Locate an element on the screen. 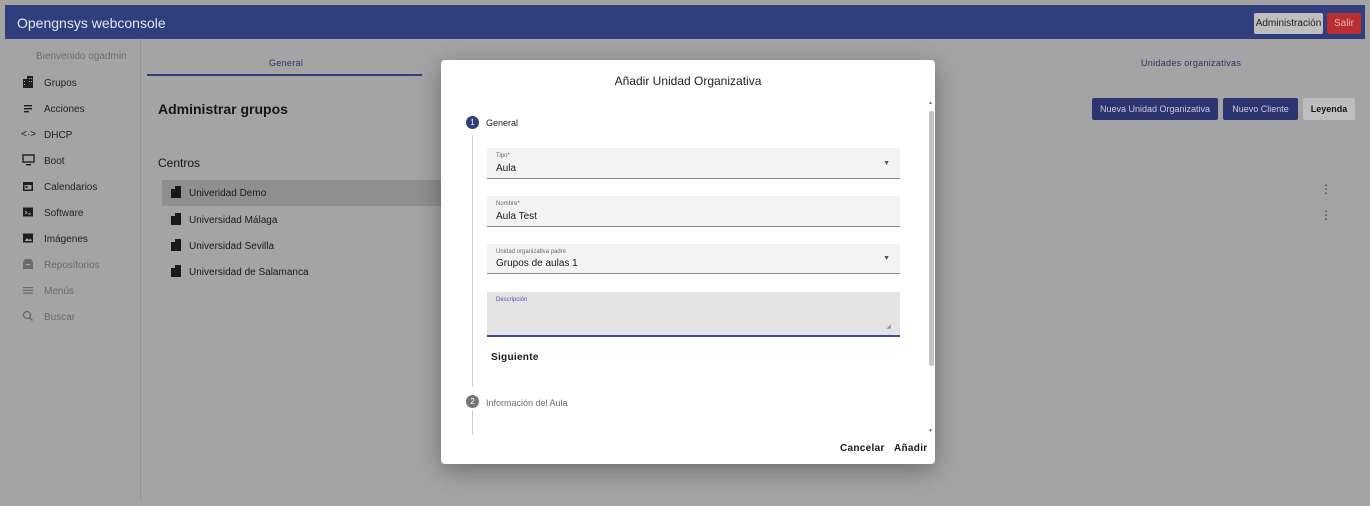  logout-button: Salir is located at coordinates (1344, 23).